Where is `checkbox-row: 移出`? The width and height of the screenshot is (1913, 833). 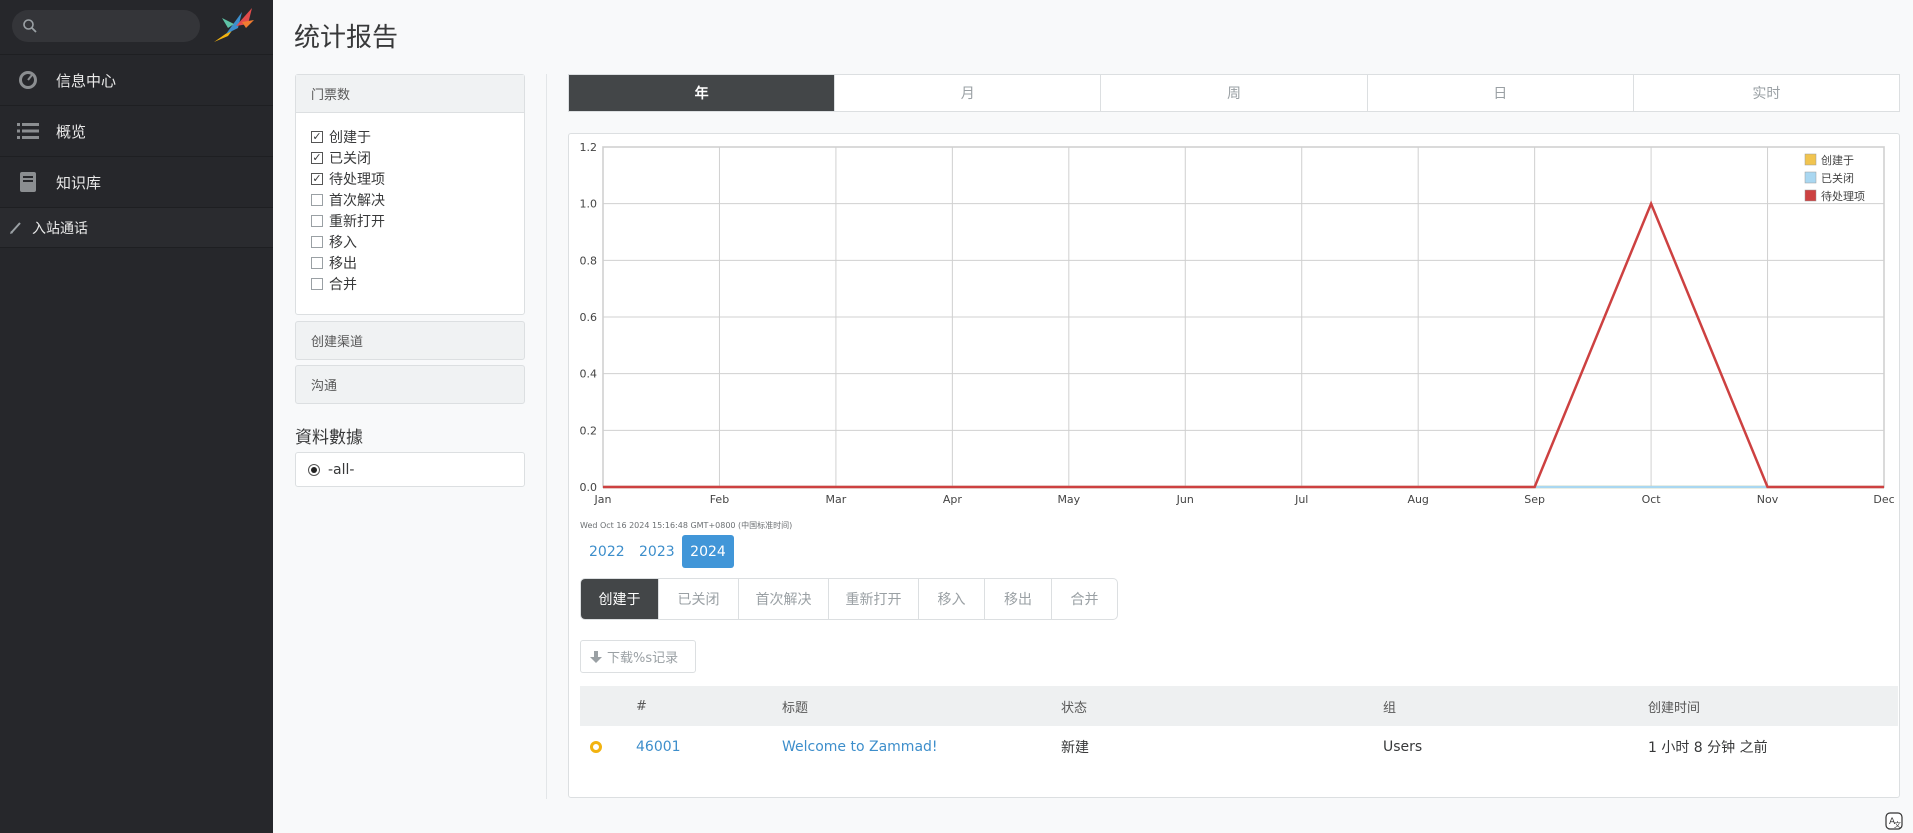 checkbox-row: 移出 is located at coordinates (410, 262).